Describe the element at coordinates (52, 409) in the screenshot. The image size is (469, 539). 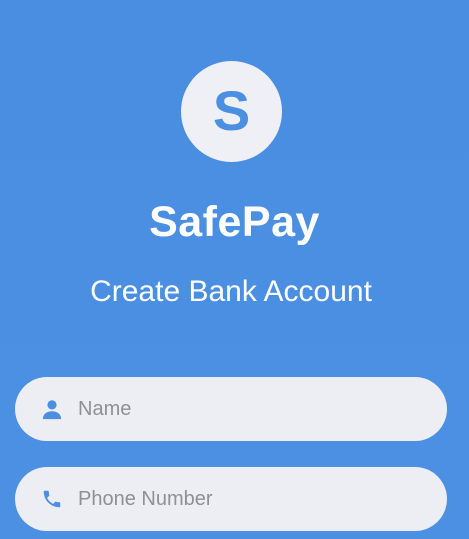
I see `person-icon` at that location.